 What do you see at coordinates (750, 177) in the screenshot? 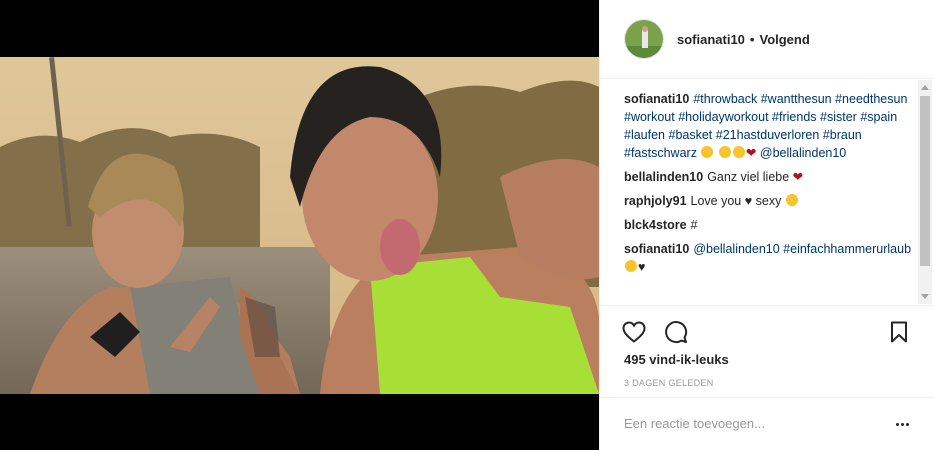
I see `comment-text: Ganz viel liebe` at bounding box center [750, 177].